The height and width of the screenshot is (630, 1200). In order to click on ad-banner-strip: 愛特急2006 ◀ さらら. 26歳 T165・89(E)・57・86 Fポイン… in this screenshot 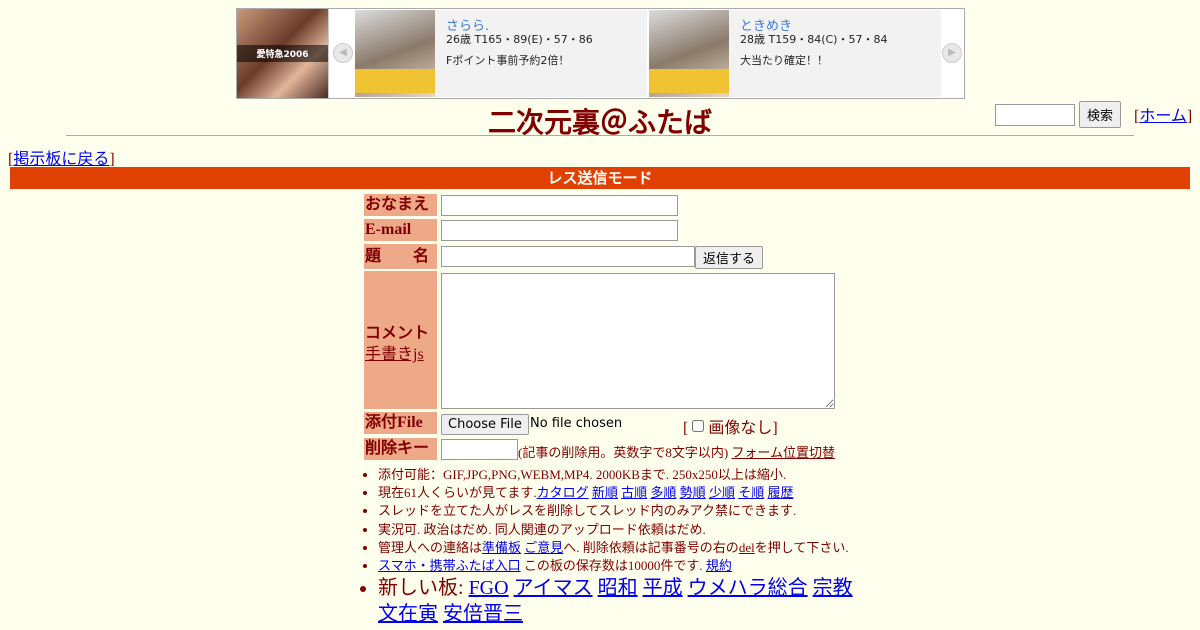, I will do `click(600, 53)`.